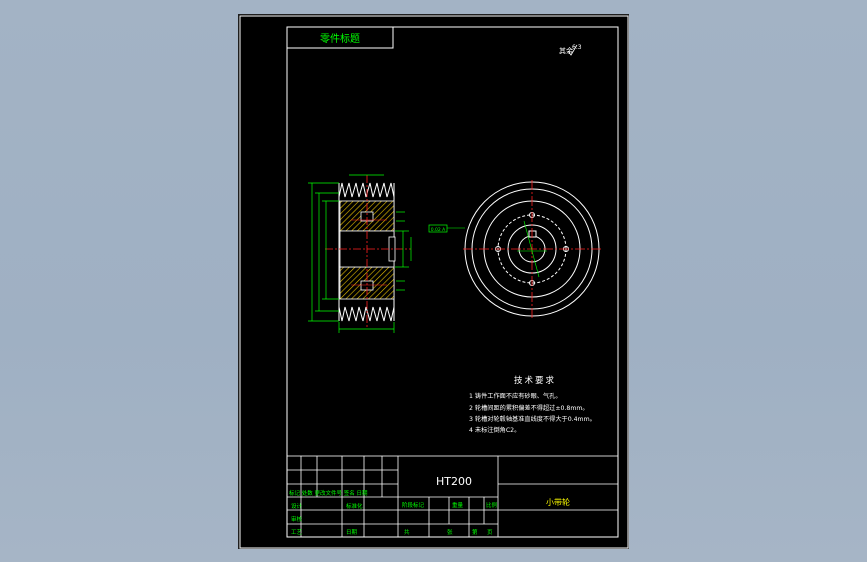 Image resolution: width=867 pixels, height=562 pixels. What do you see at coordinates (354, 506) in the screenshot?
I see `standardization-label: 标准化` at bounding box center [354, 506].